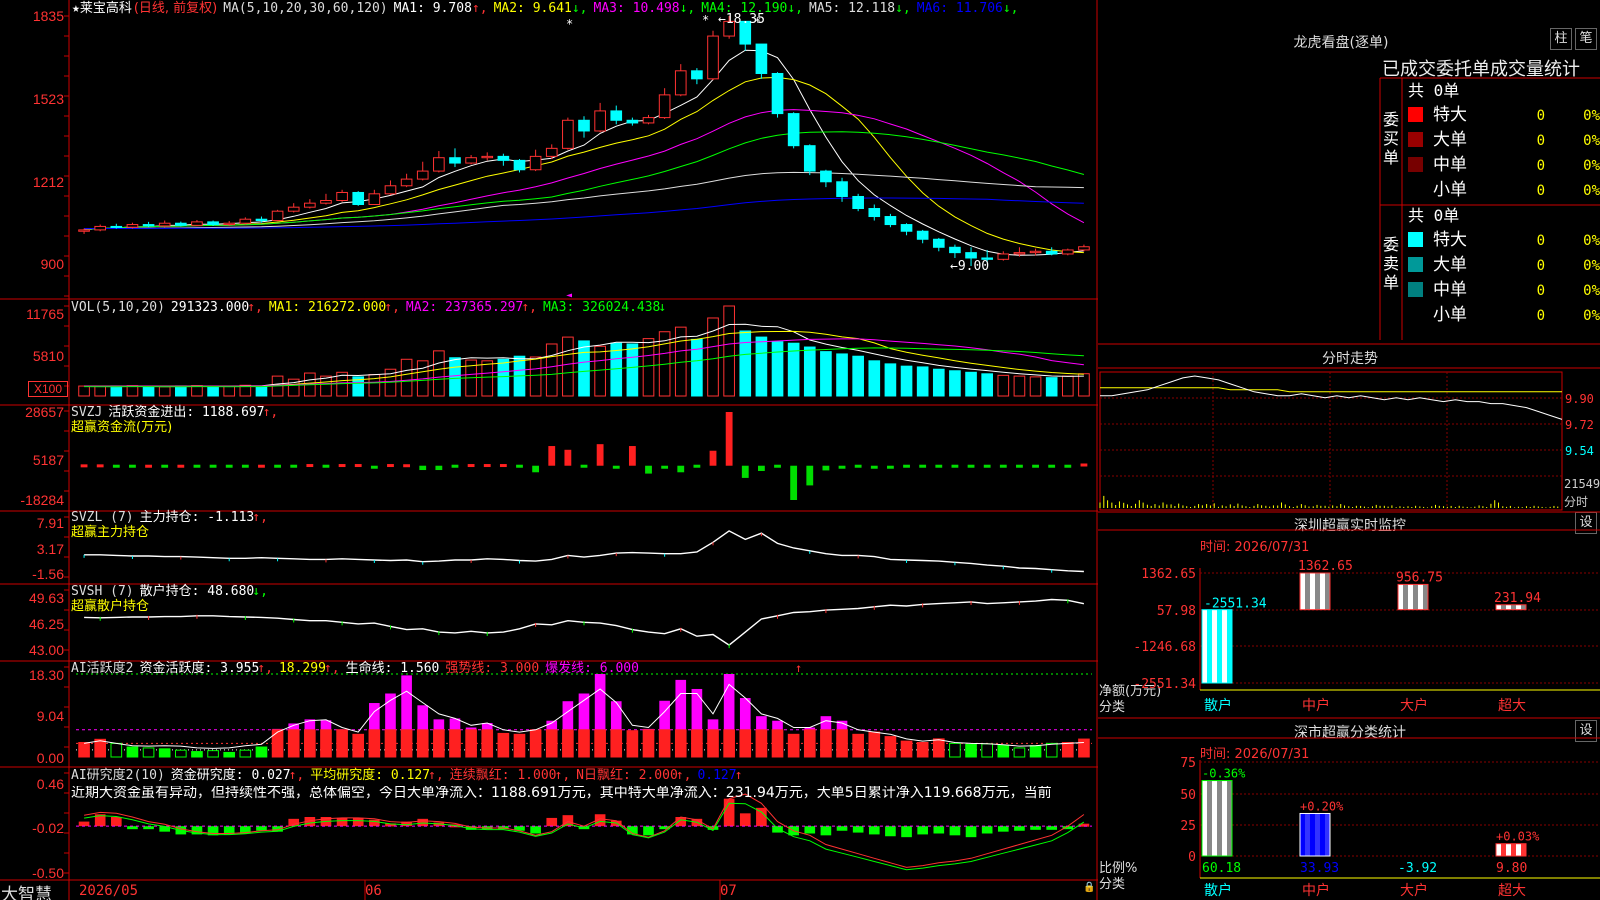  What do you see at coordinates (1415, 139) in the screenshot?
I see `buy-order-color-swatch` at bounding box center [1415, 139].